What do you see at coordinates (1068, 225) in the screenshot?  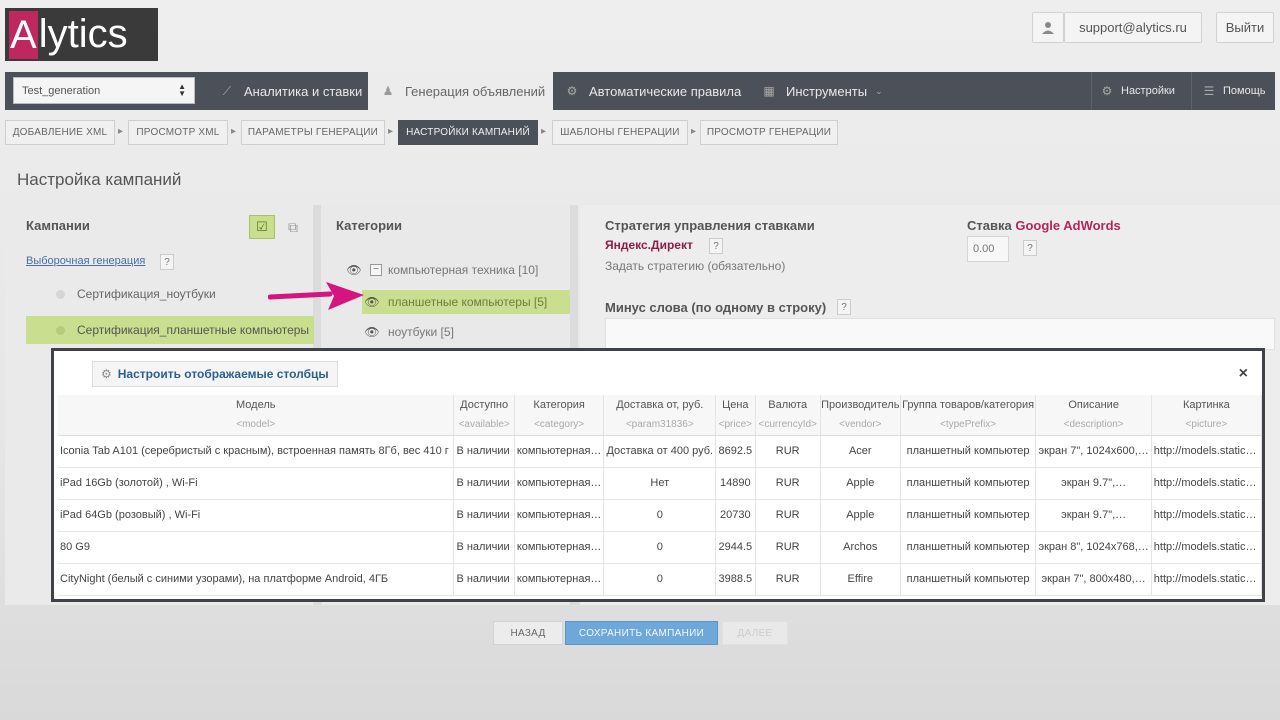 I see `bid-system: Google AdWords` at bounding box center [1068, 225].